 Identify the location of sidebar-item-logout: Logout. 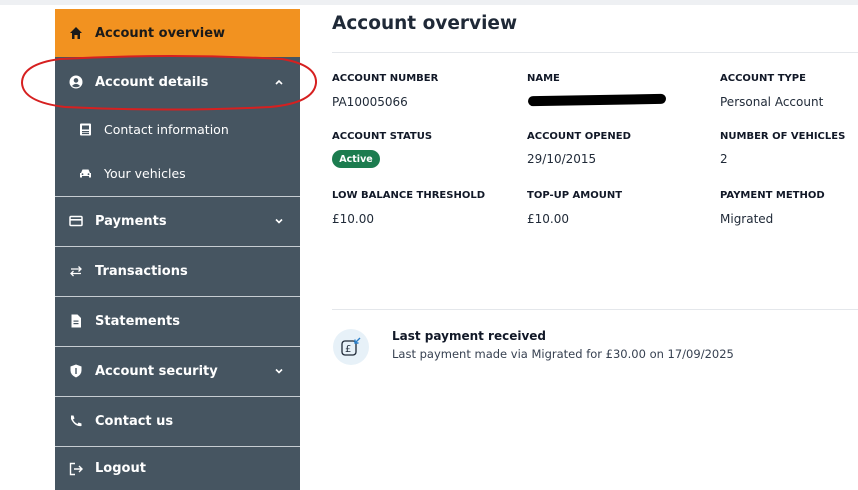
(177, 468).